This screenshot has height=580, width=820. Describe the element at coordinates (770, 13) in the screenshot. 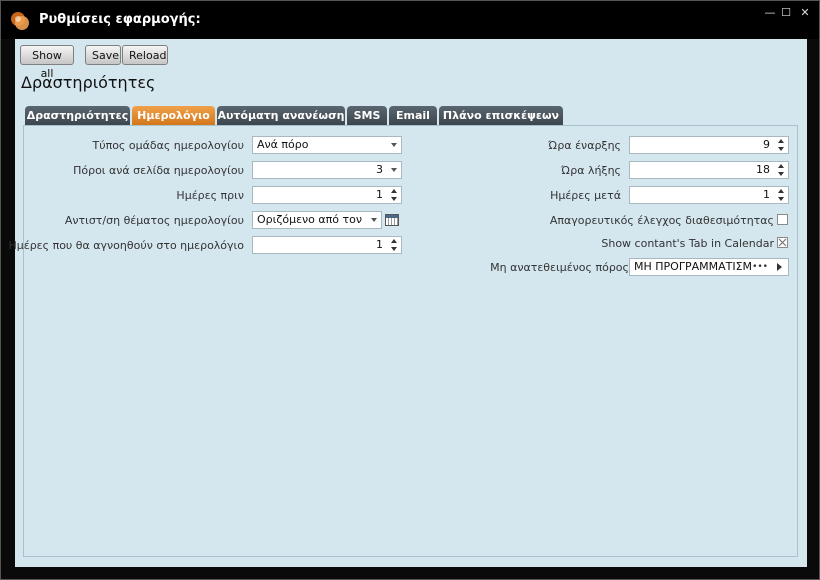

I see `minimize-button: —` at that location.